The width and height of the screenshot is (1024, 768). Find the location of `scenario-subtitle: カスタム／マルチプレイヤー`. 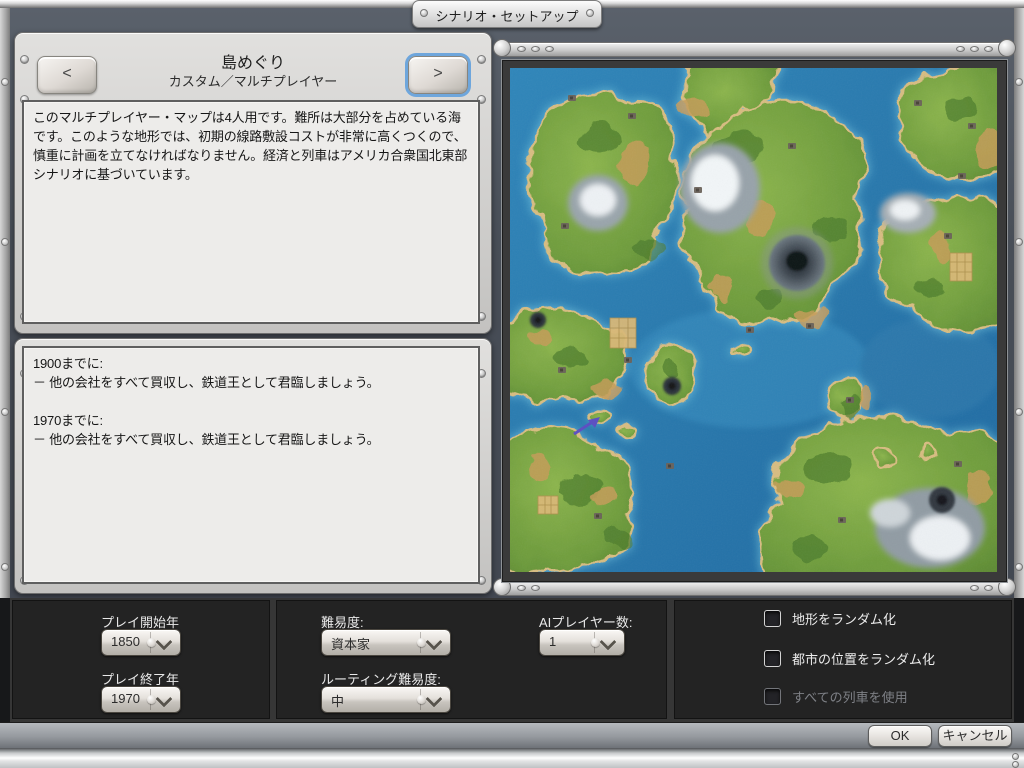

scenario-subtitle: カスタム／マルチプレイヤー is located at coordinates (253, 81).